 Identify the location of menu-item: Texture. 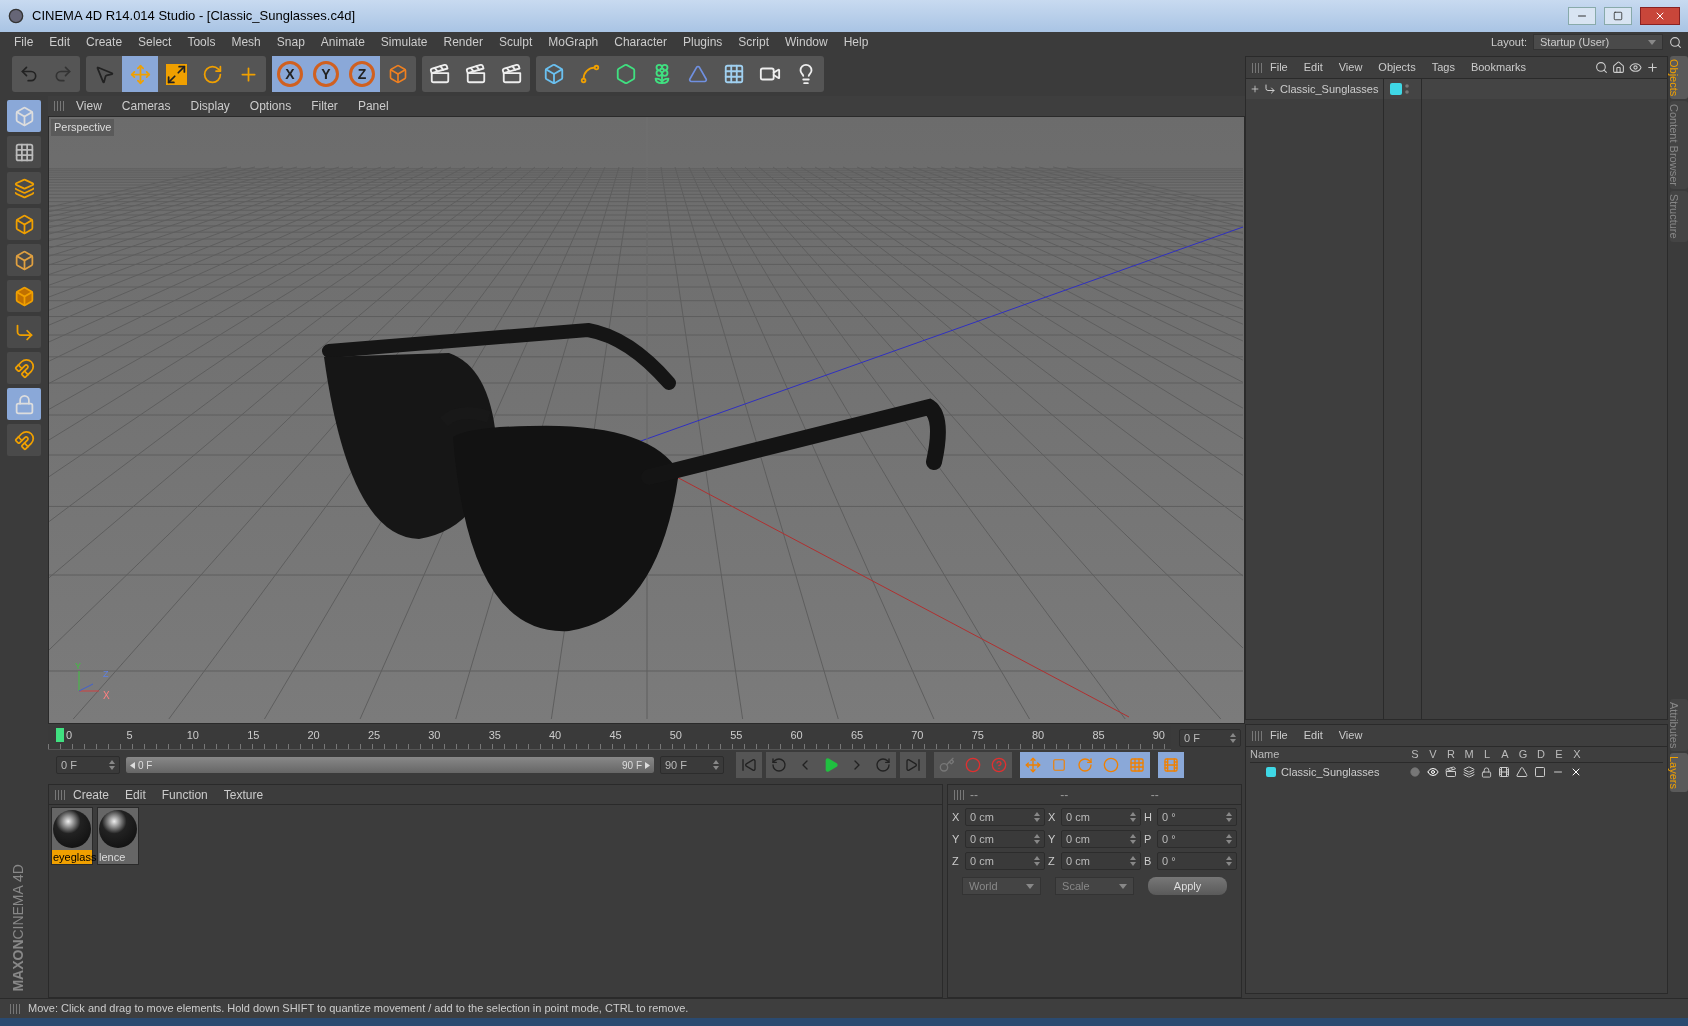
(243, 794).